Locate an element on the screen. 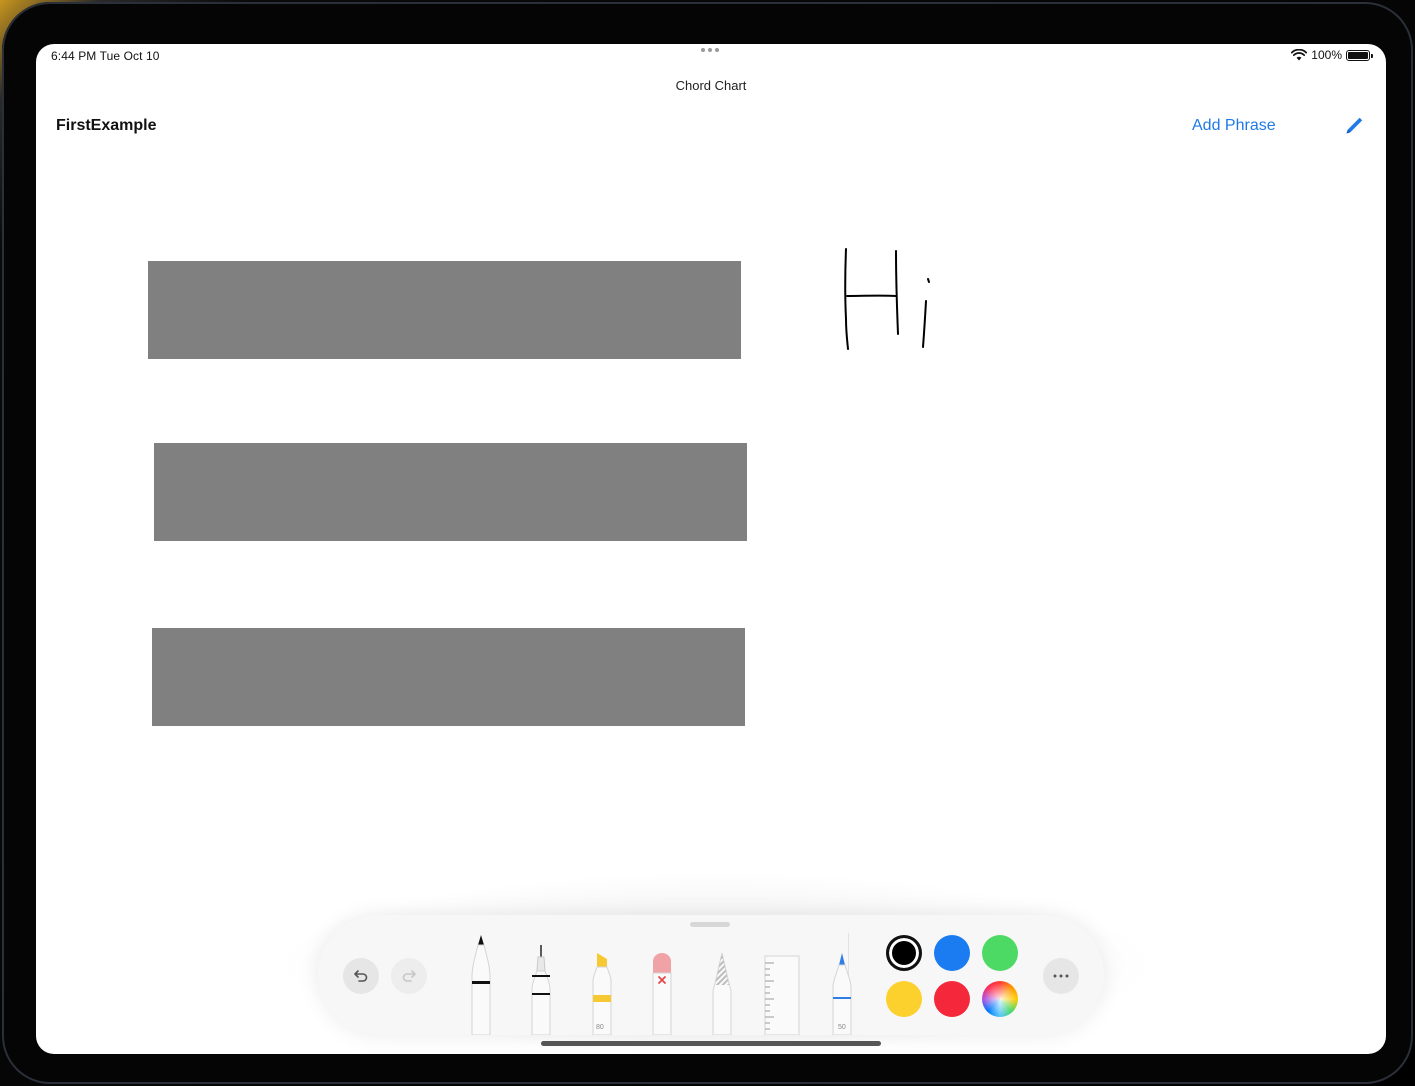 This screenshot has height=1086, width=1415. home-indicator is located at coordinates (711, 1043).